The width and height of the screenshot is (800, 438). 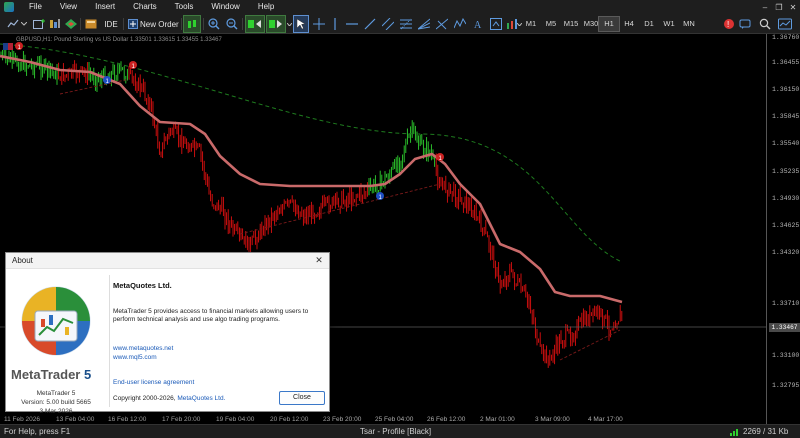 I want to click on elliott-wave-icon, so click(x=460, y=24).